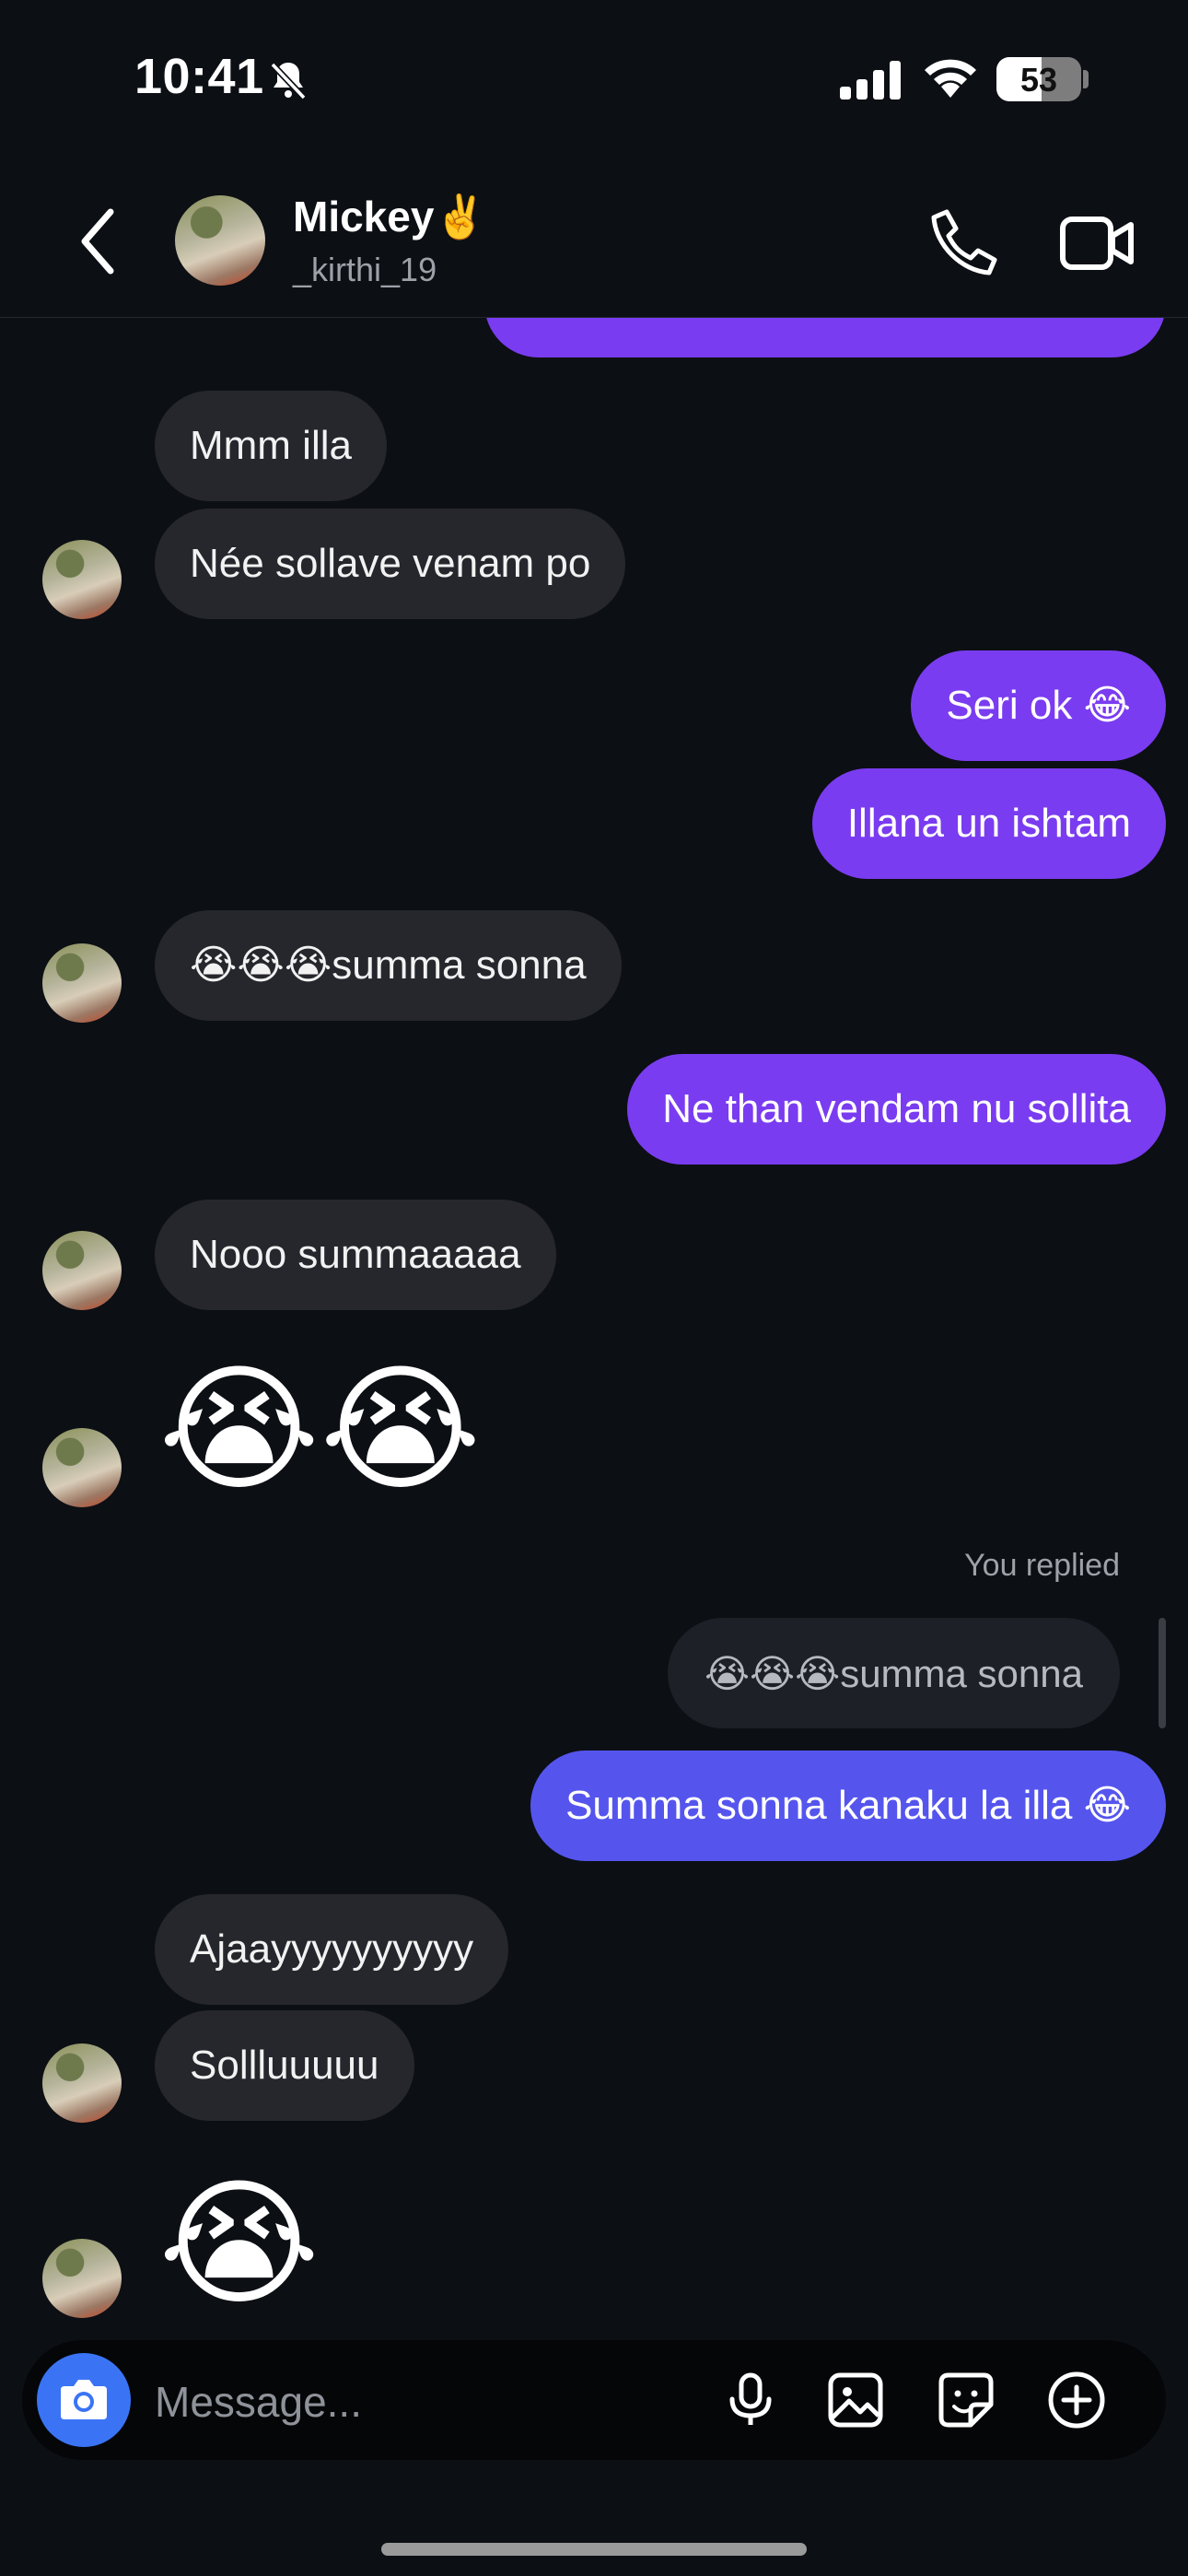 The image size is (1188, 2576). I want to click on message-outgoing: Illana un ishtam, so click(988, 823).